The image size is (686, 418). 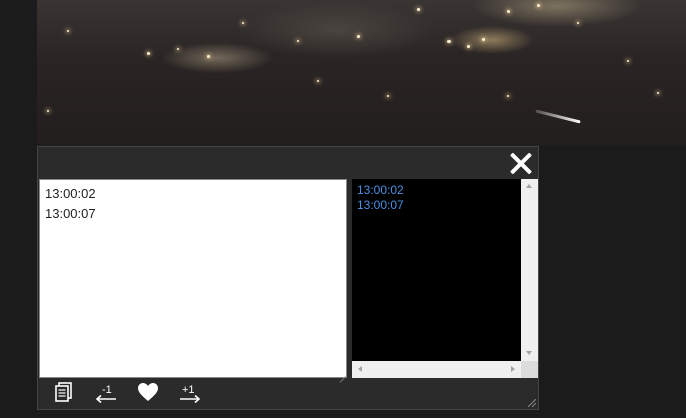 I want to click on scrollbar-corner, so click(x=529, y=369).